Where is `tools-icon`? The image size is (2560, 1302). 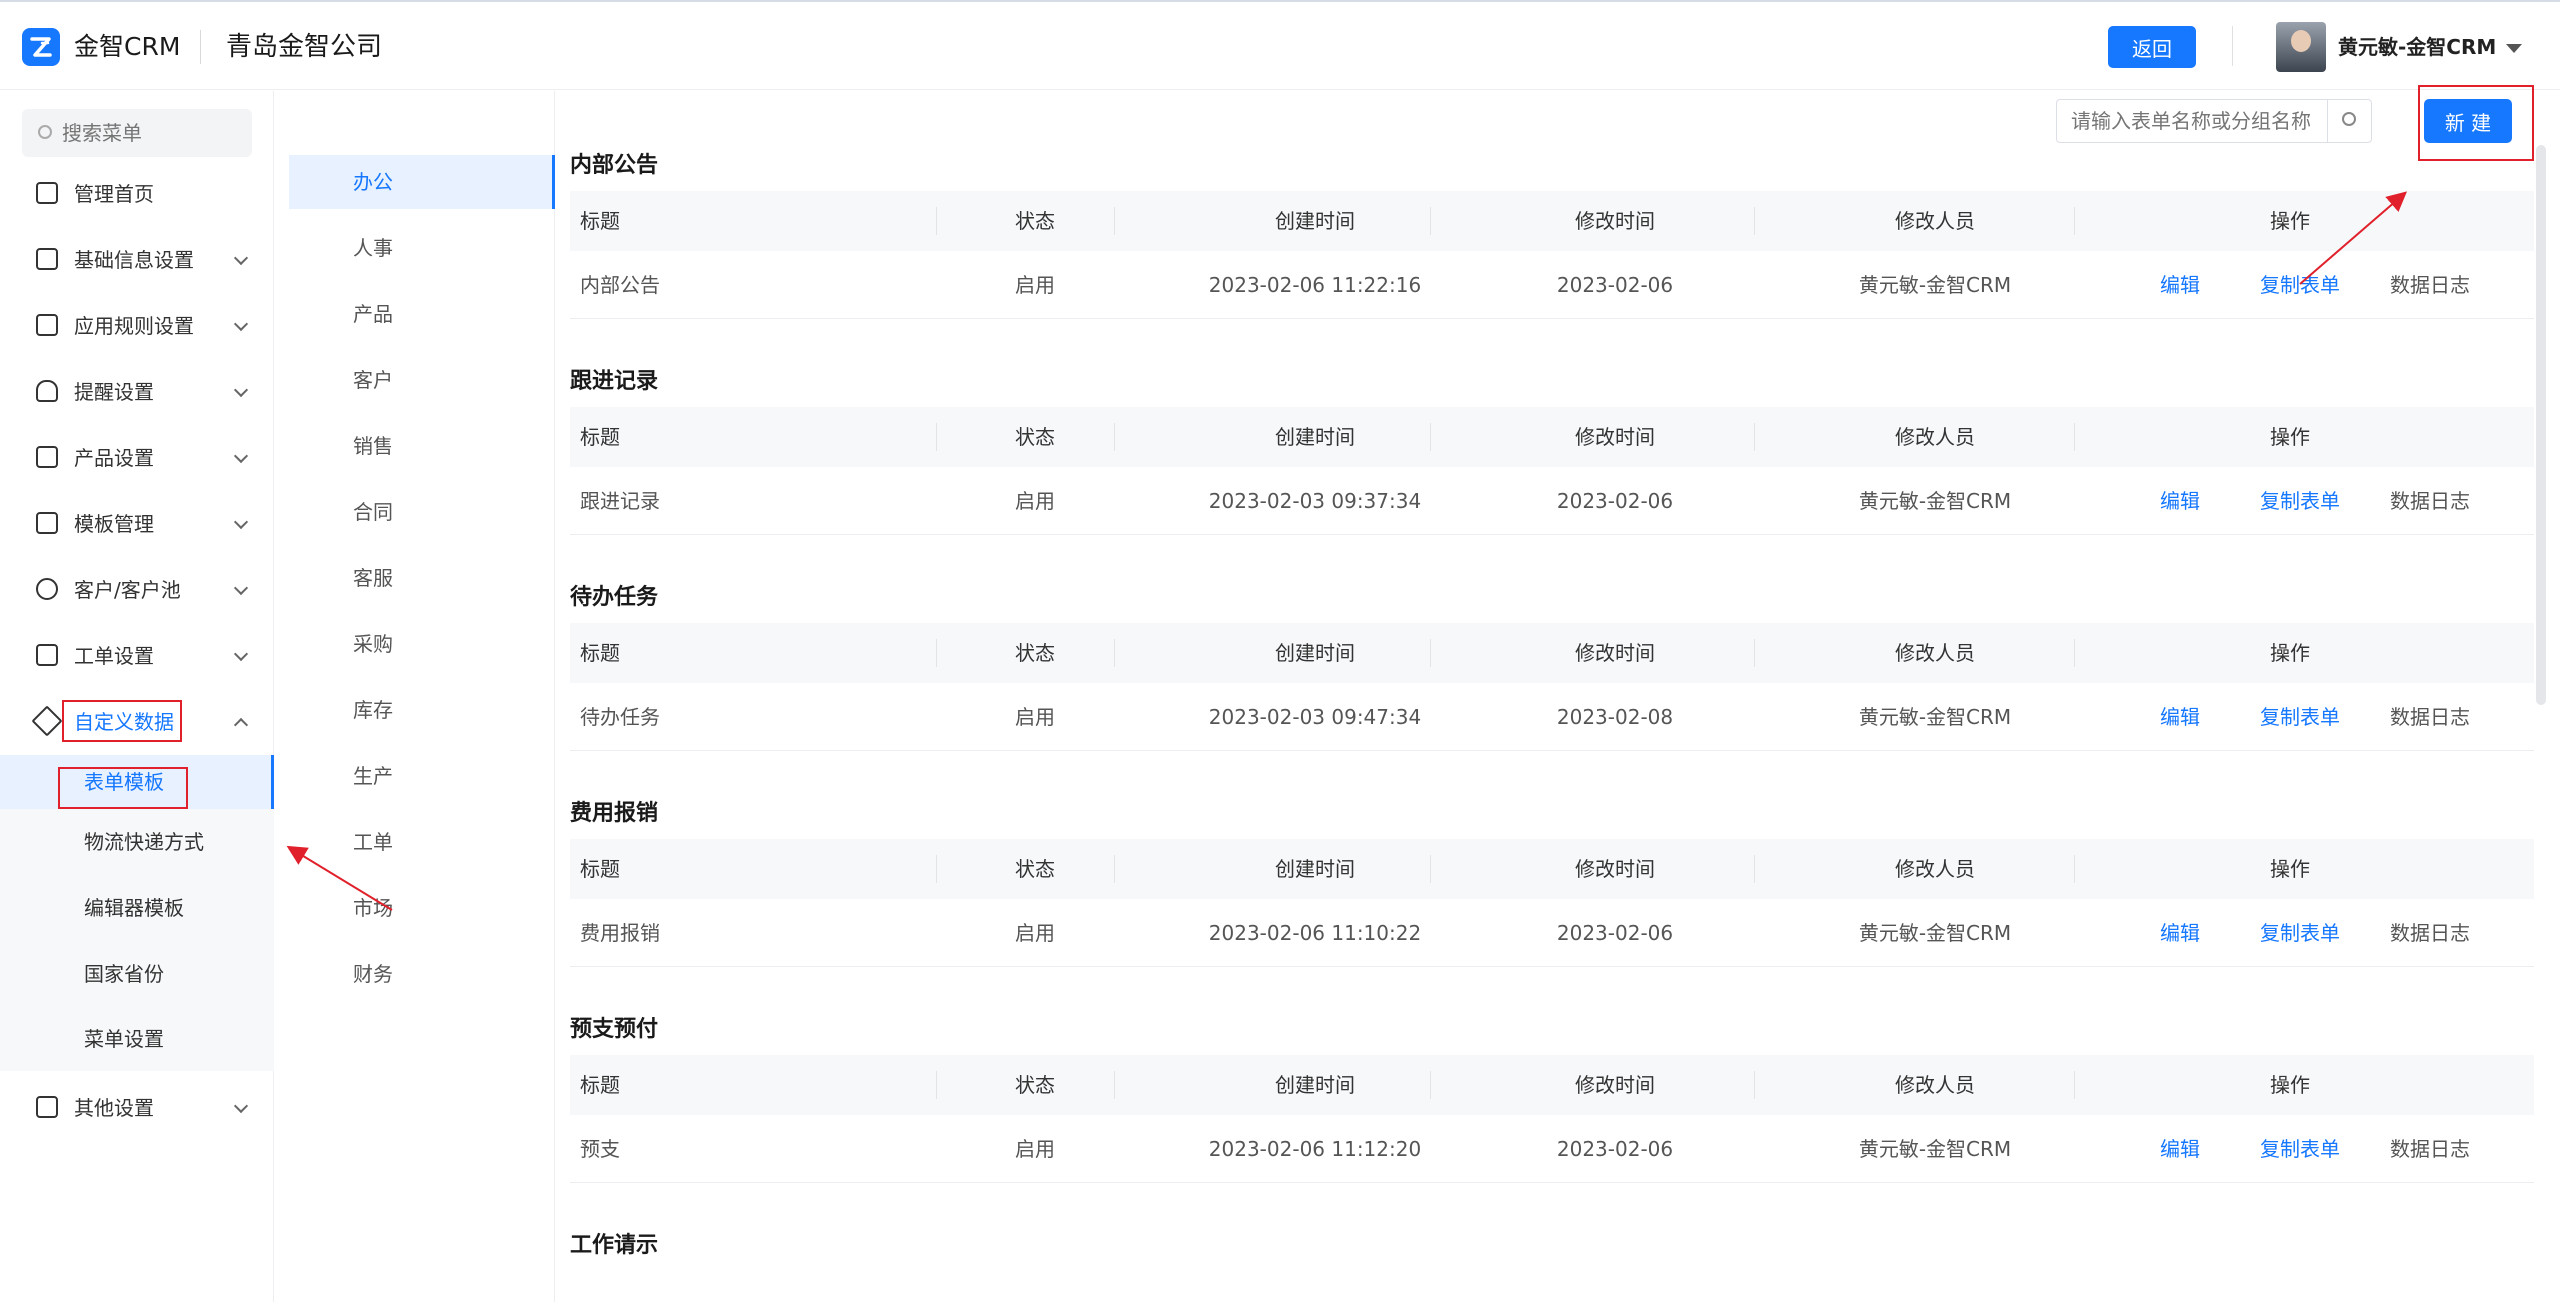
tools-icon is located at coordinates (47, 721).